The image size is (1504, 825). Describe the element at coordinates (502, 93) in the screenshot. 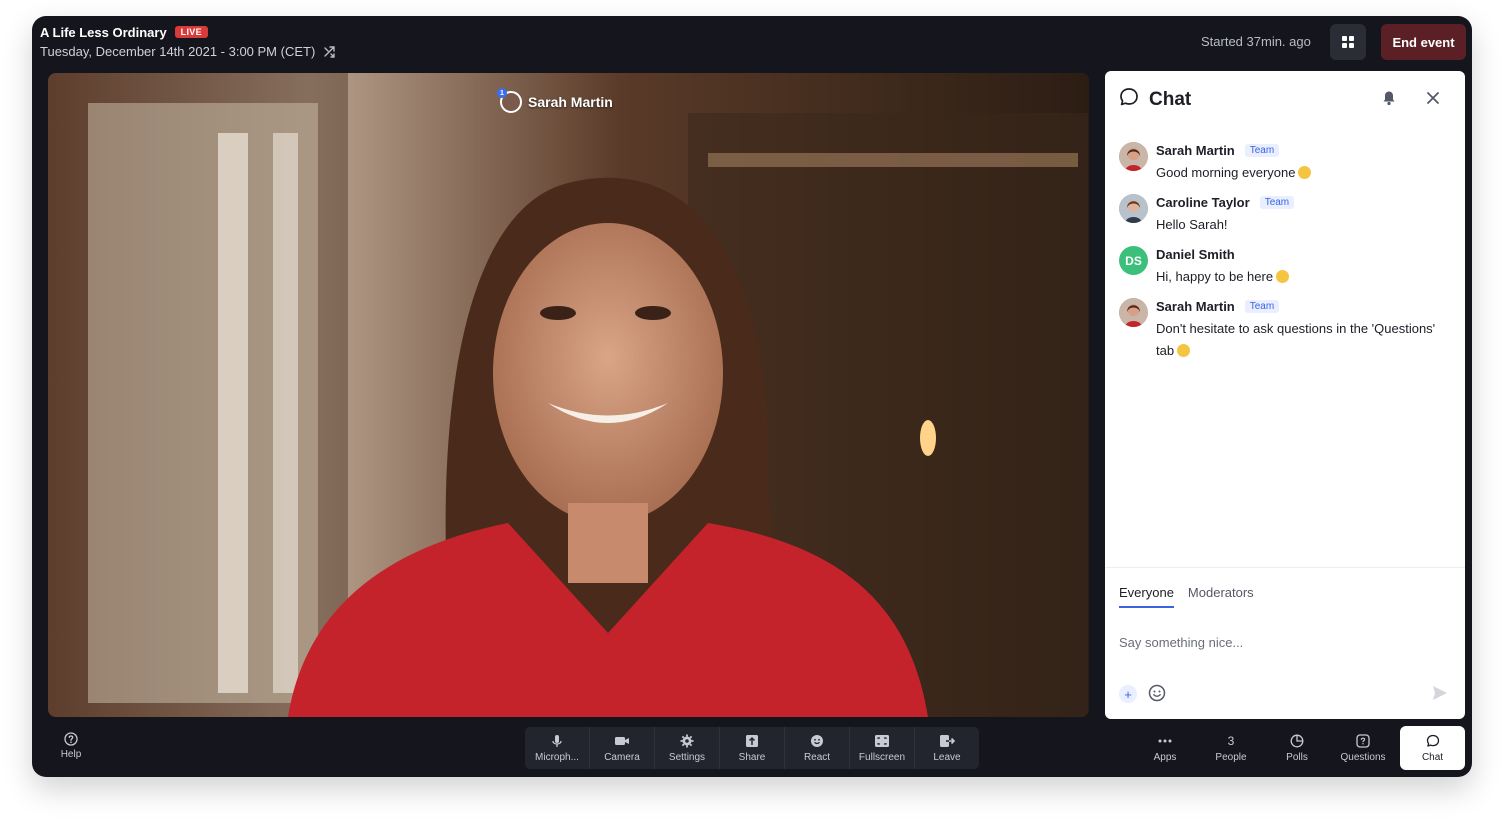

I see `speaker-count-badge: 1` at that location.